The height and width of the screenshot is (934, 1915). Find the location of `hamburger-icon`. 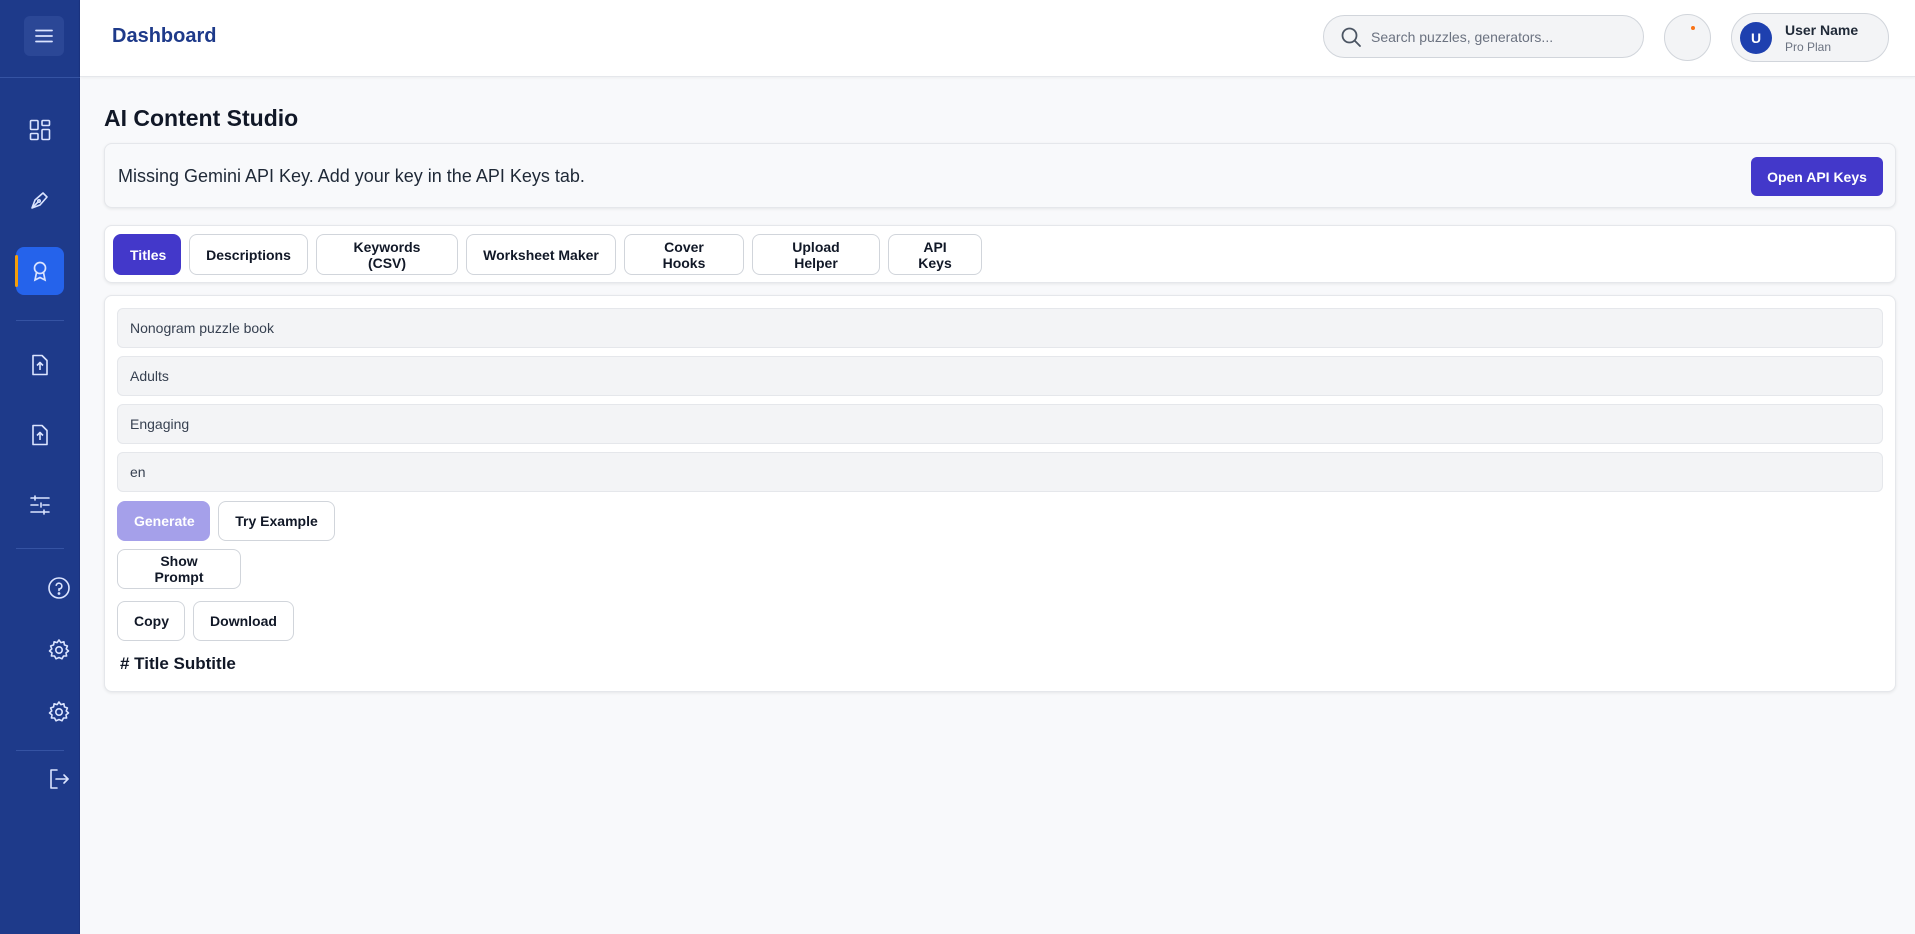

hamburger-icon is located at coordinates (44, 36).